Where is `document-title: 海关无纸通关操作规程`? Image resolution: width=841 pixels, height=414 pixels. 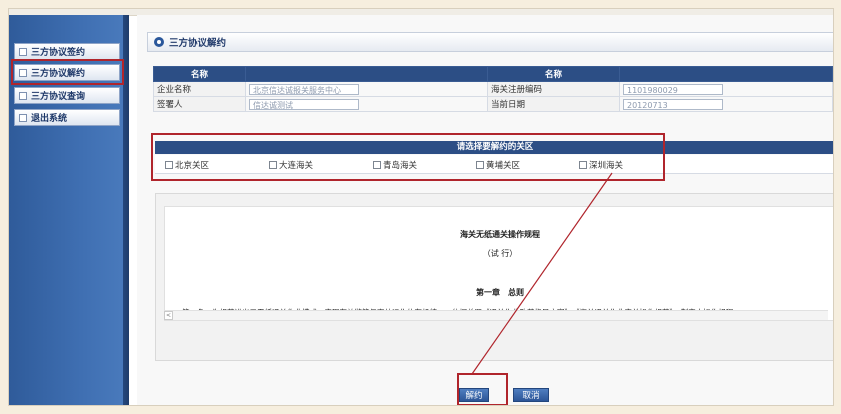 document-title: 海关无纸通关操作规程 is located at coordinates (500, 234).